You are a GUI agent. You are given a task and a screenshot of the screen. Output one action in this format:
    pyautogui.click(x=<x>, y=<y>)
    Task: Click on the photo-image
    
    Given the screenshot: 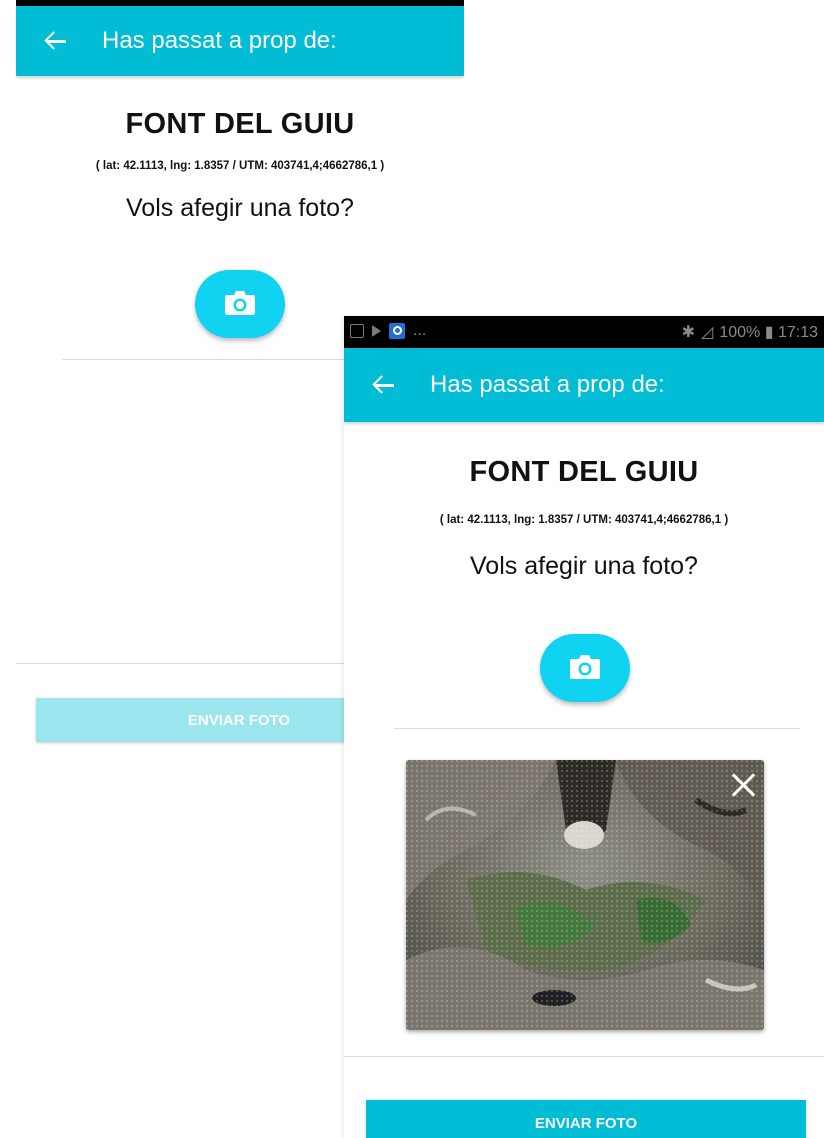 What is the action you would take?
    pyautogui.click(x=585, y=895)
    